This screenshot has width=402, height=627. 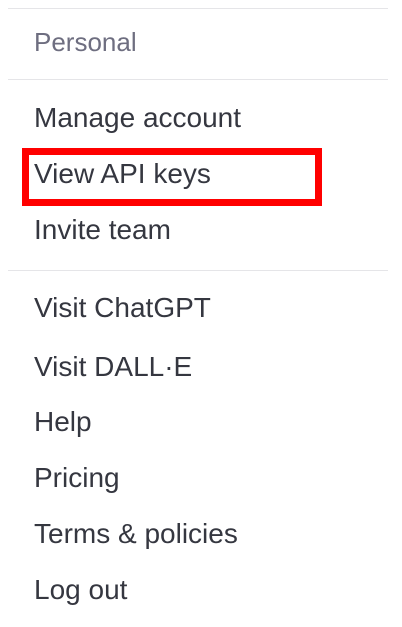 What do you see at coordinates (113, 367) in the screenshot?
I see `menu-item-visit-dalle: Visit DALL·E` at bounding box center [113, 367].